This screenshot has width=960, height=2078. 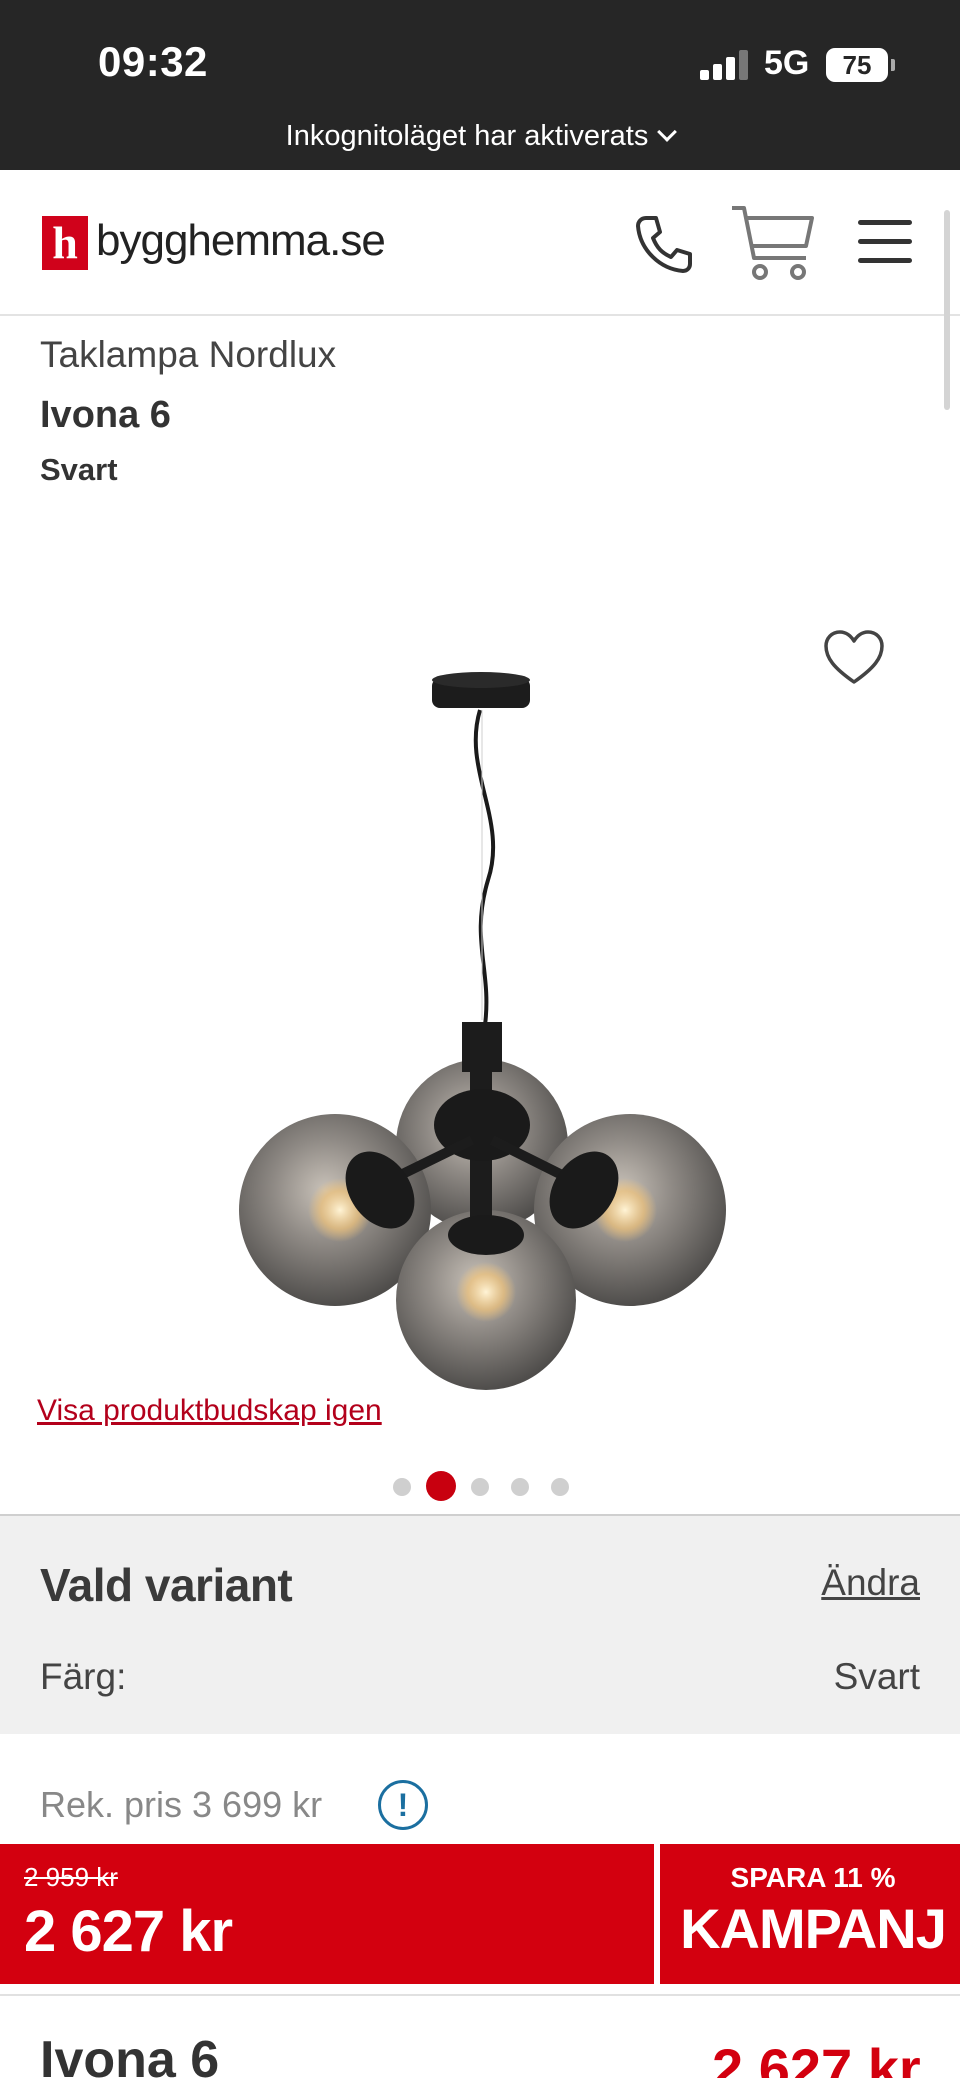 I want to click on product-color: Svart, so click(x=79, y=469).